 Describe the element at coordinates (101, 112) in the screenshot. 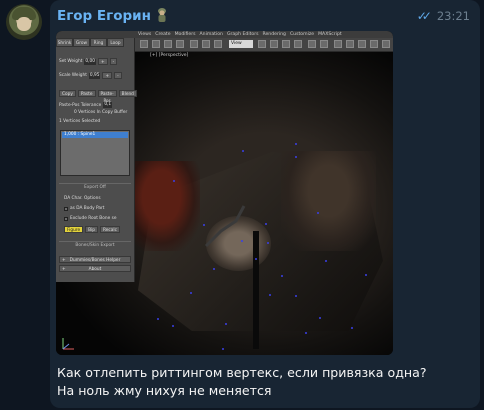

I see `copy-buffer-status: 0 Vertices In Copy Buffer` at that location.